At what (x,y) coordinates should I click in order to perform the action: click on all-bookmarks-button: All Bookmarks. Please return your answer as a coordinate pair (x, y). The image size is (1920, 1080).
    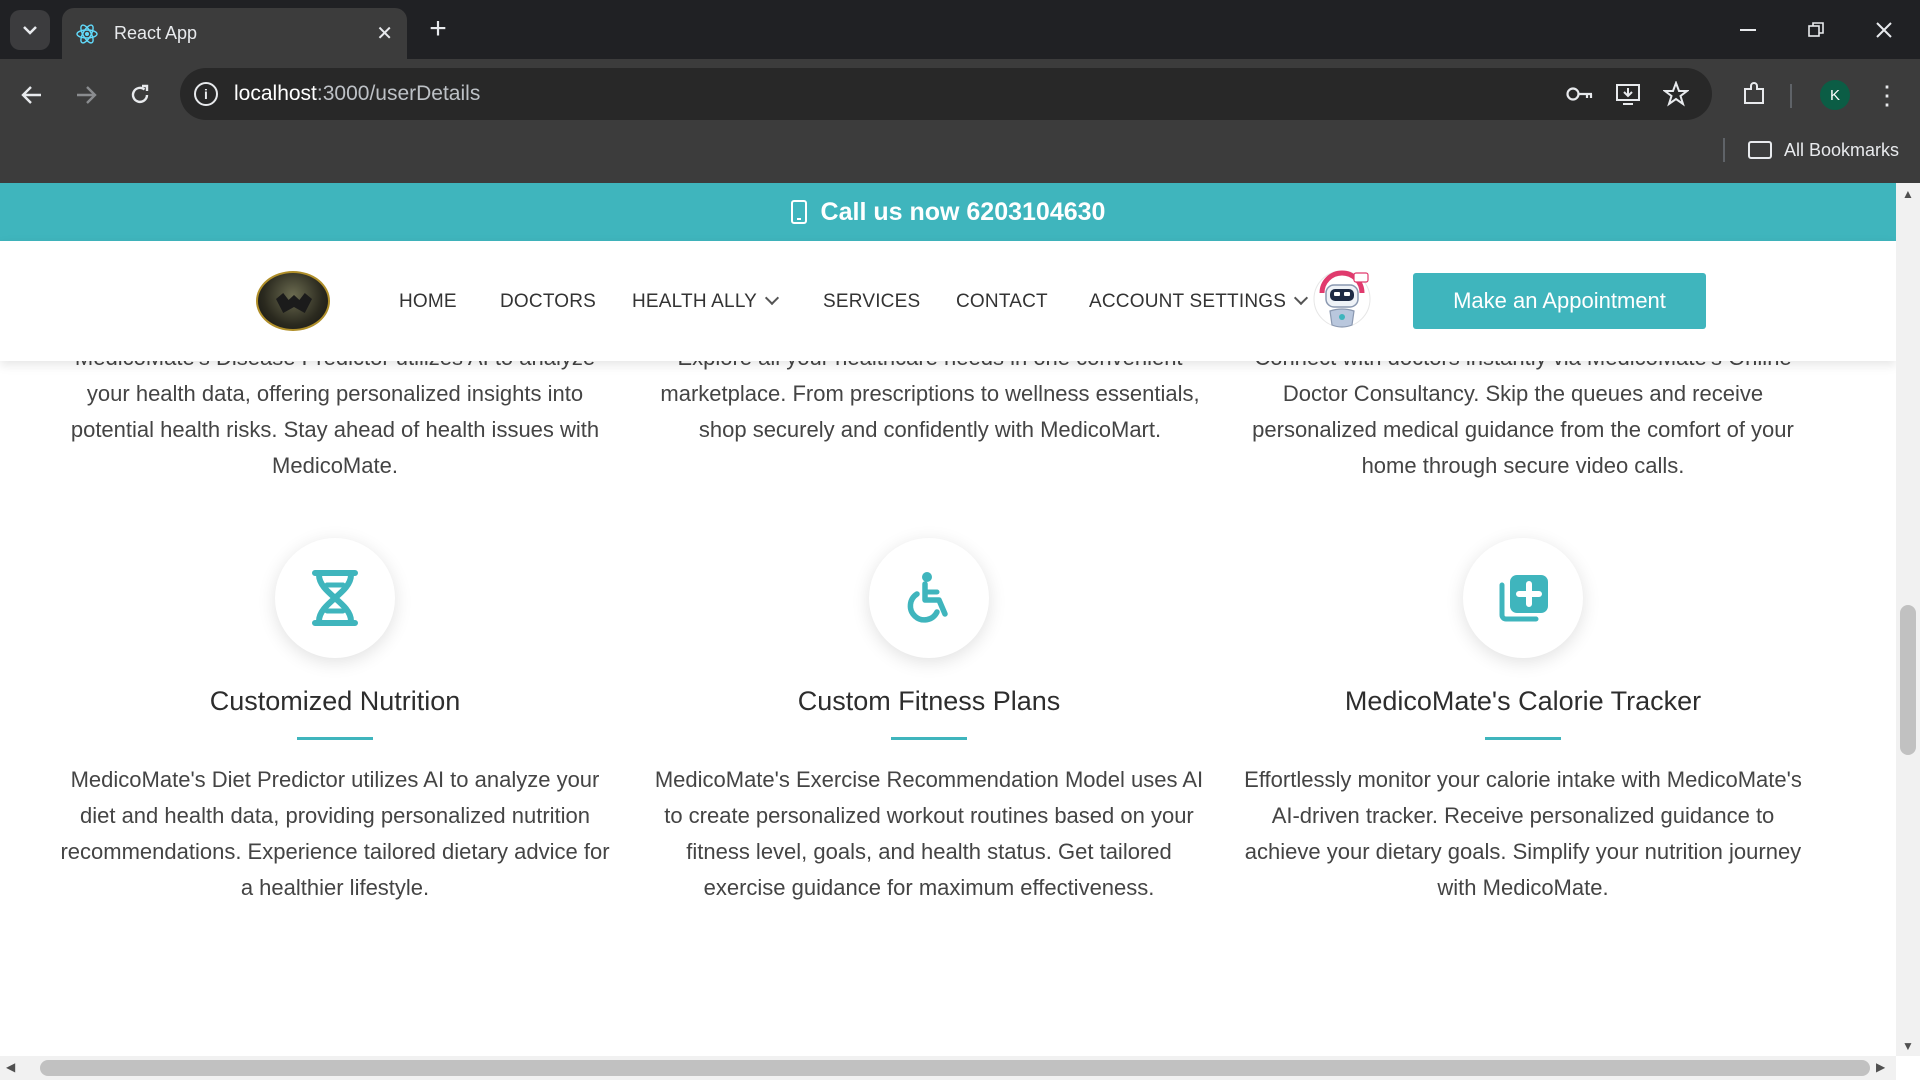
    Looking at the image, I should click on (1823, 150).